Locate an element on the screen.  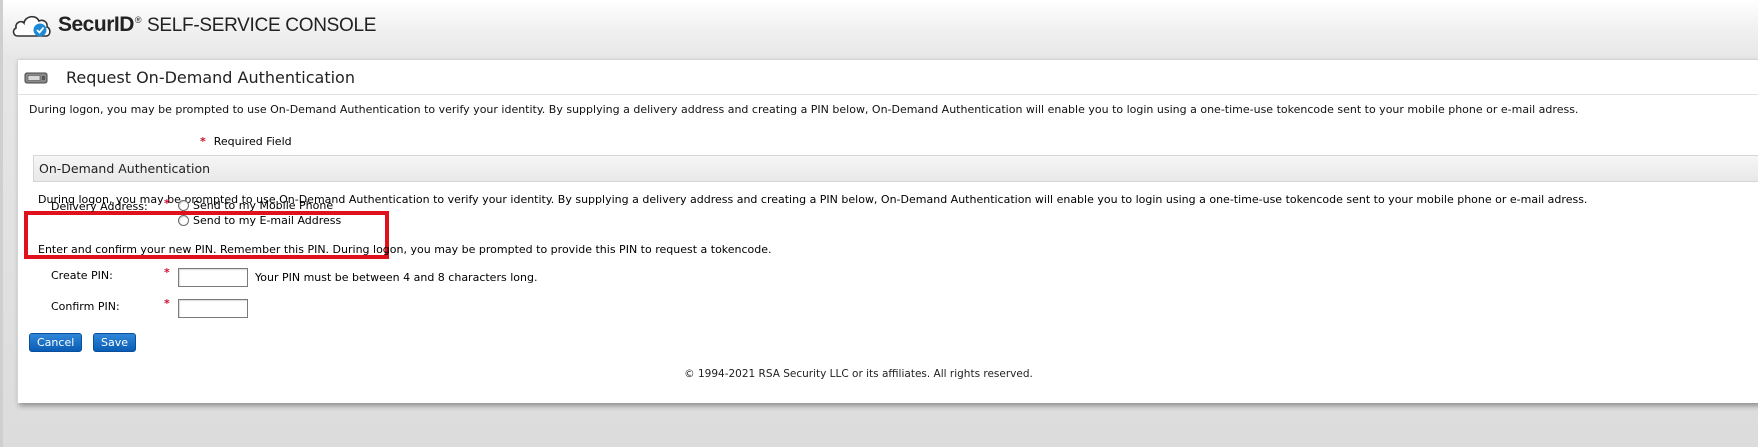
app-title: SecurID® SELF-SERVICE CONSOLE is located at coordinates (217, 25).